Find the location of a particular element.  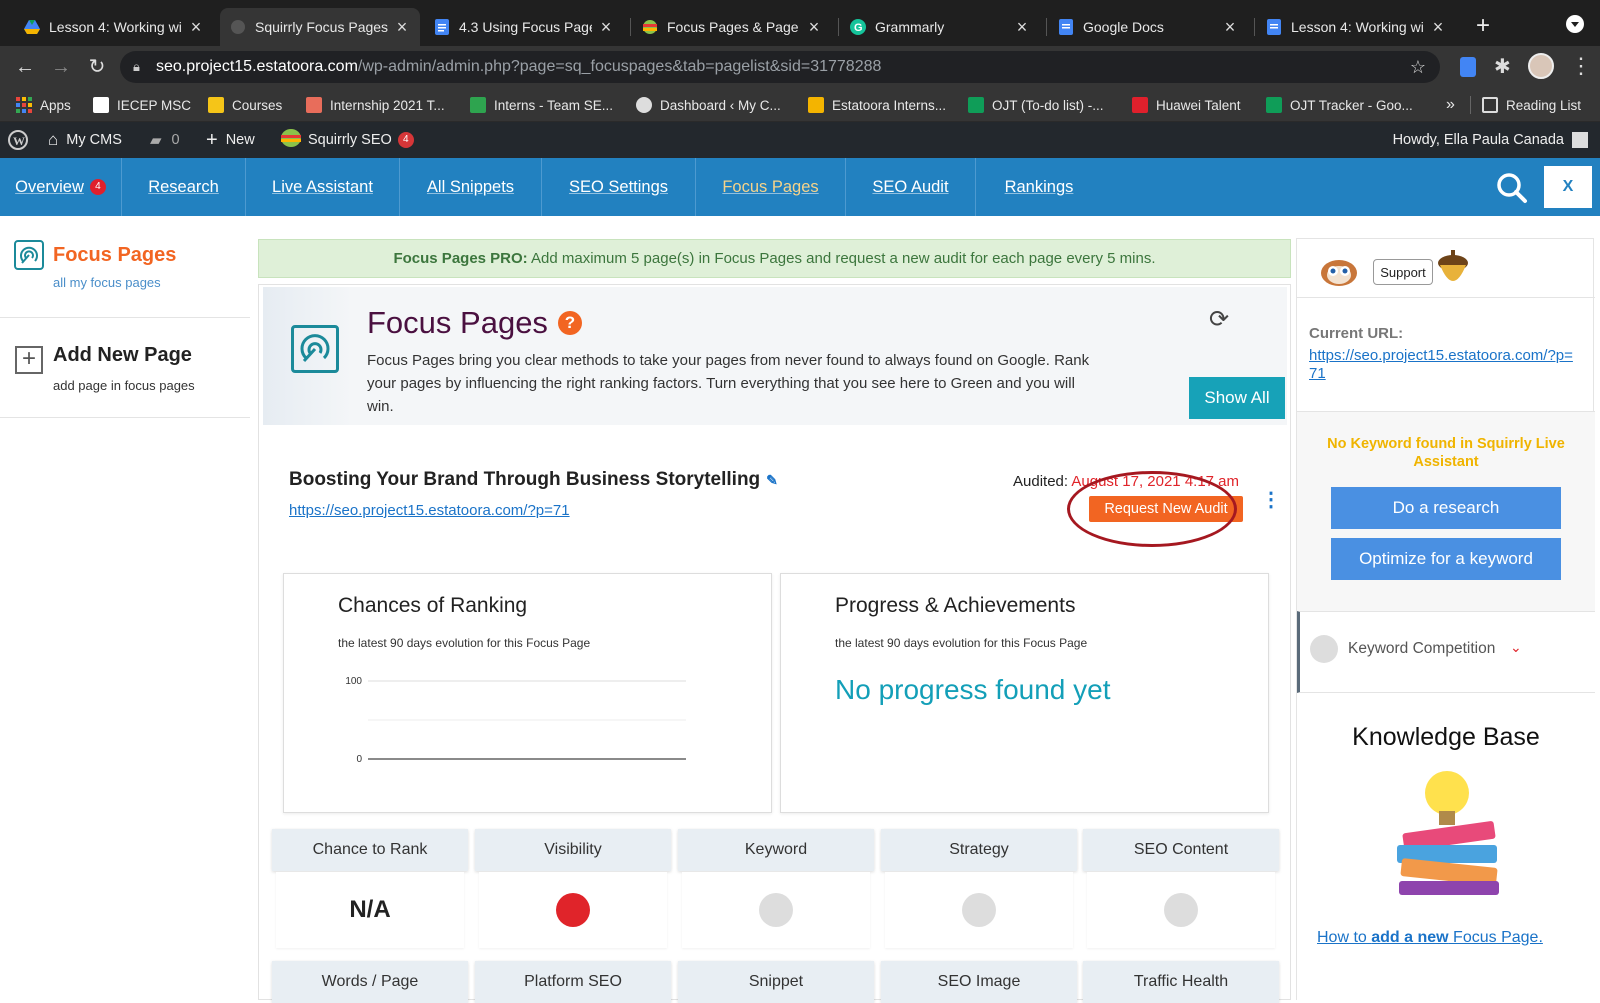

tab-title: Lesson 4: Working wi is located at coordinates (1357, 27).